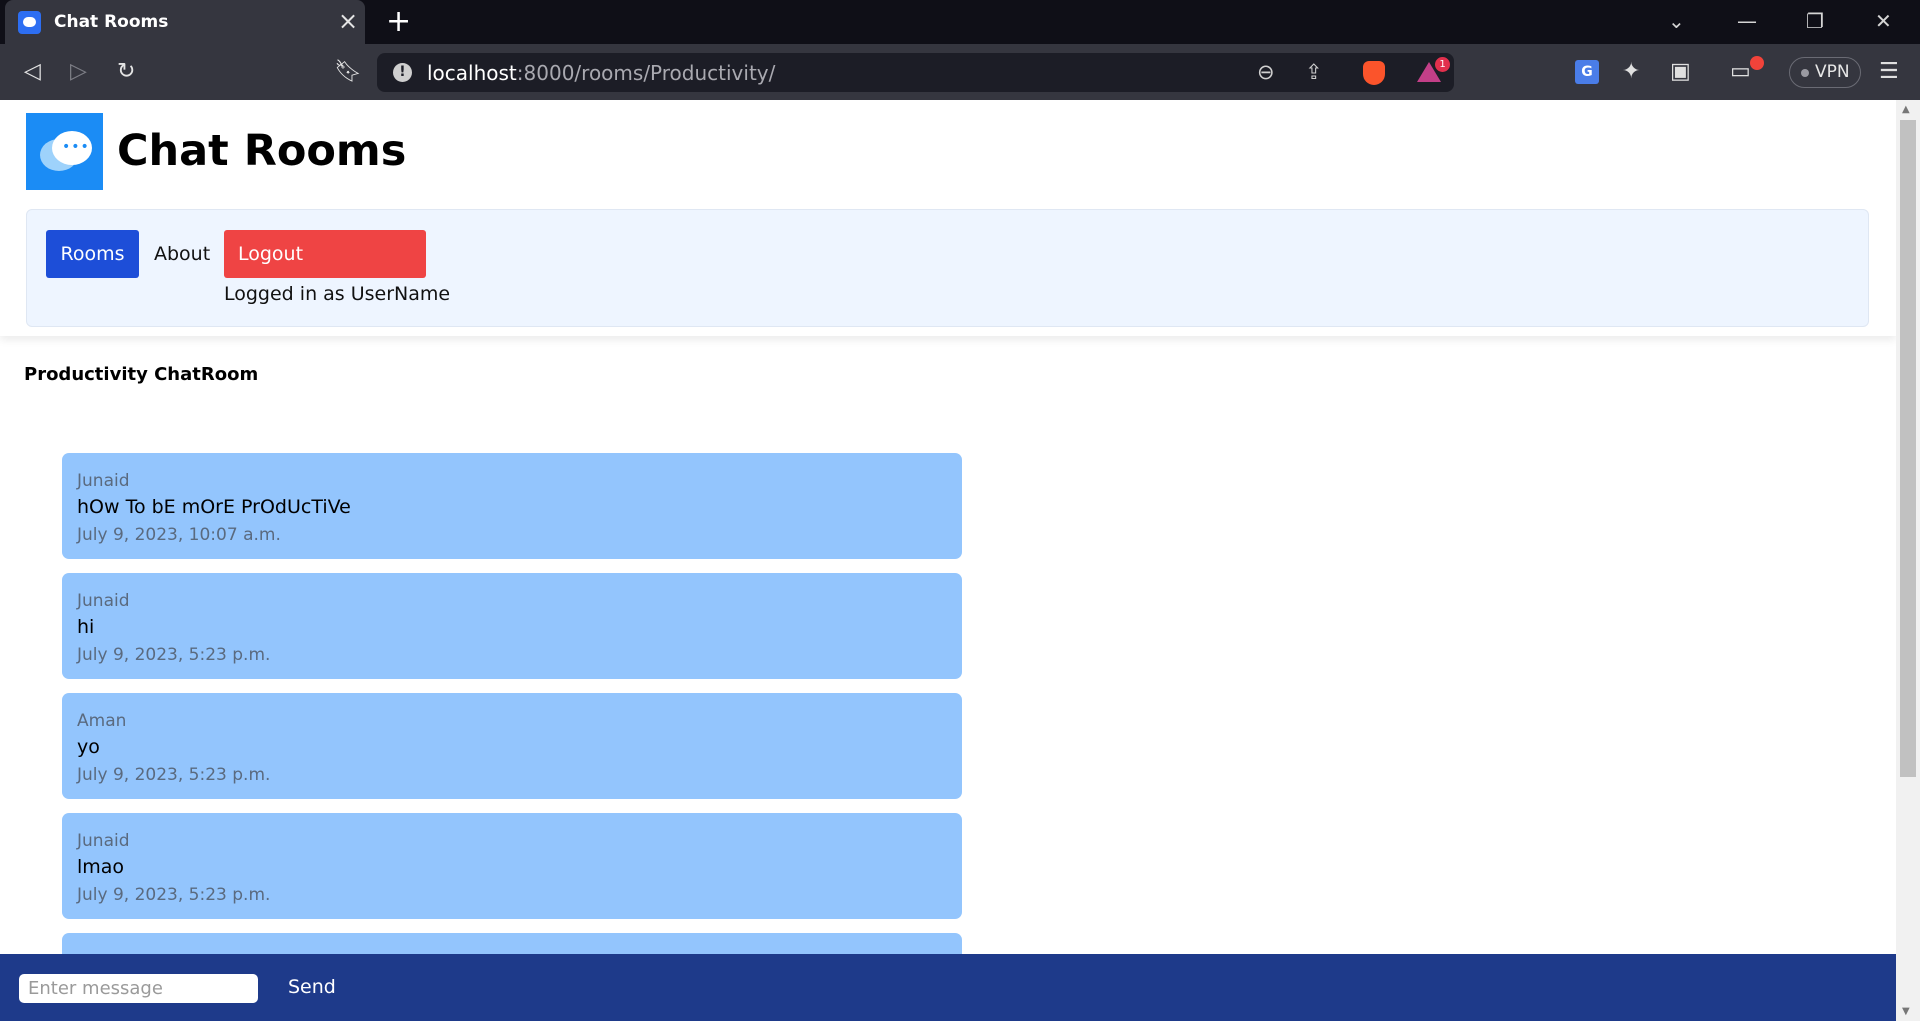 The height and width of the screenshot is (1021, 1920). Describe the element at coordinates (325, 254) in the screenshot. I see `logout-button: Logout` at that location.